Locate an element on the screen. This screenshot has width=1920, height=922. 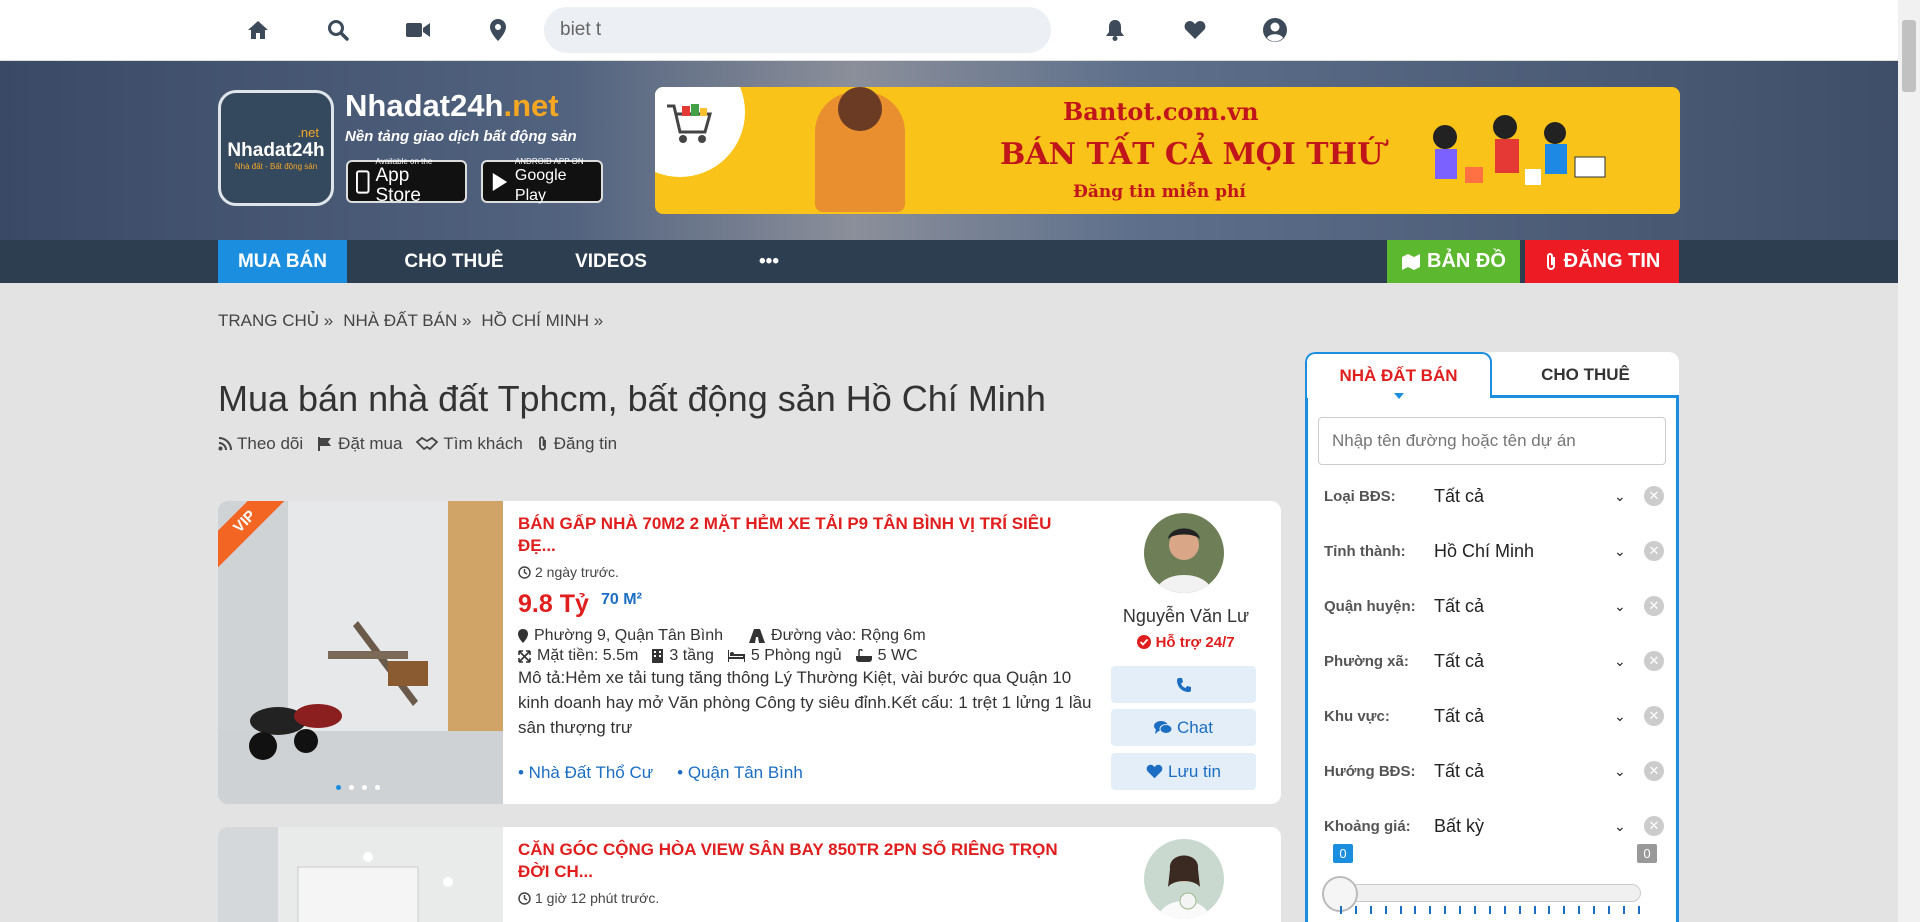
search-input is located at coordinates (797, 30).